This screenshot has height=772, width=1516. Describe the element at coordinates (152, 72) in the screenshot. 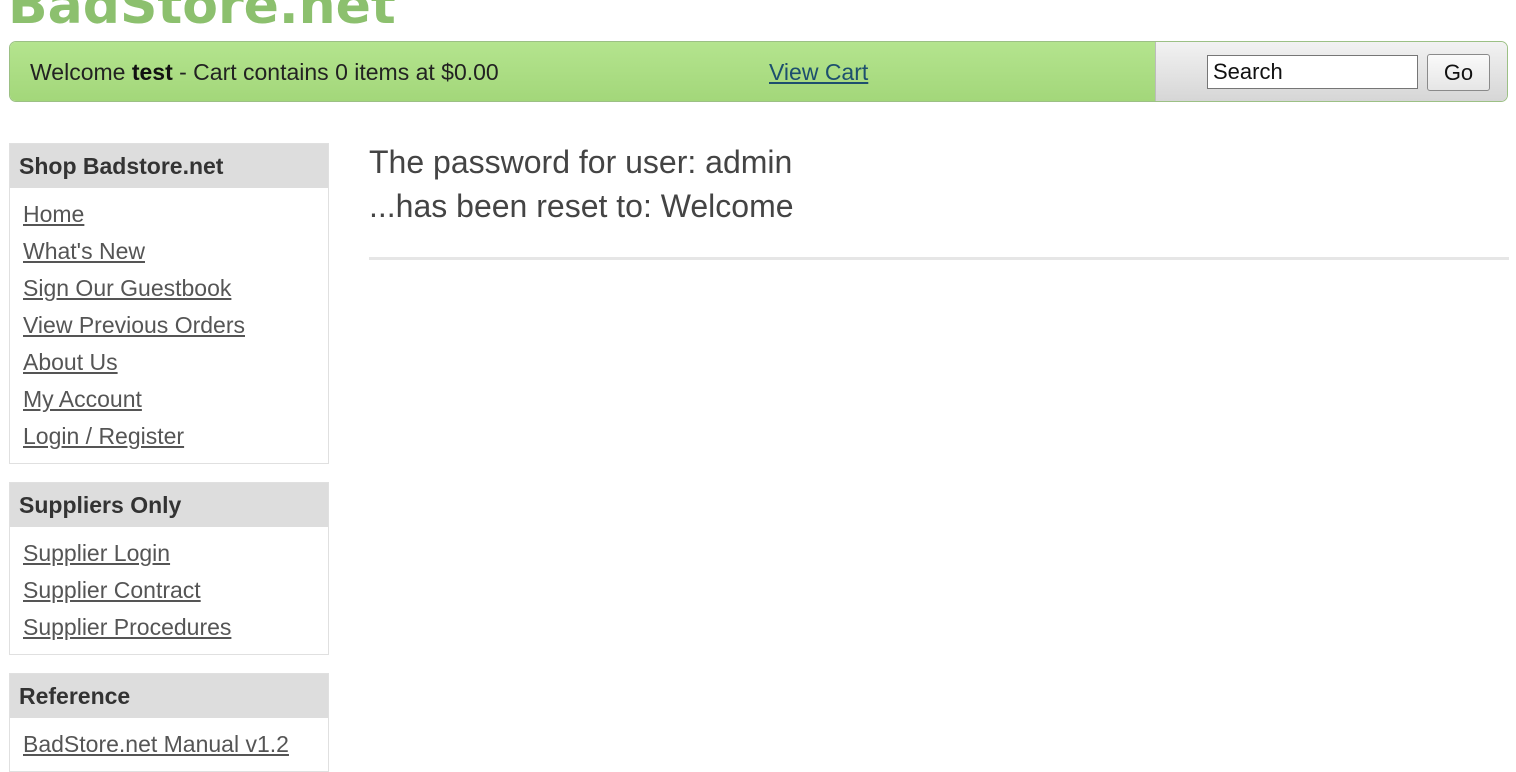

I see `username: test` at that location.